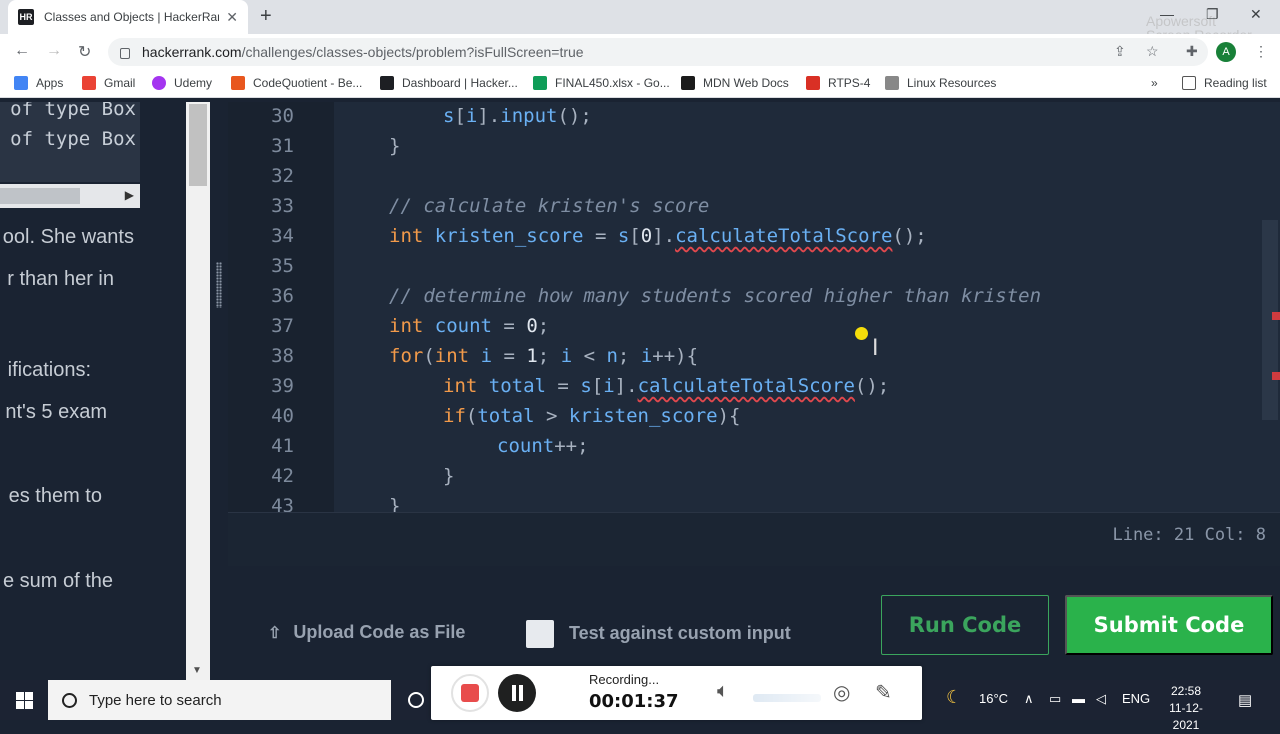 The height and width of the screenshot is (734, 1280). I want to click on description-line: e sum of the, so click(57, 581).